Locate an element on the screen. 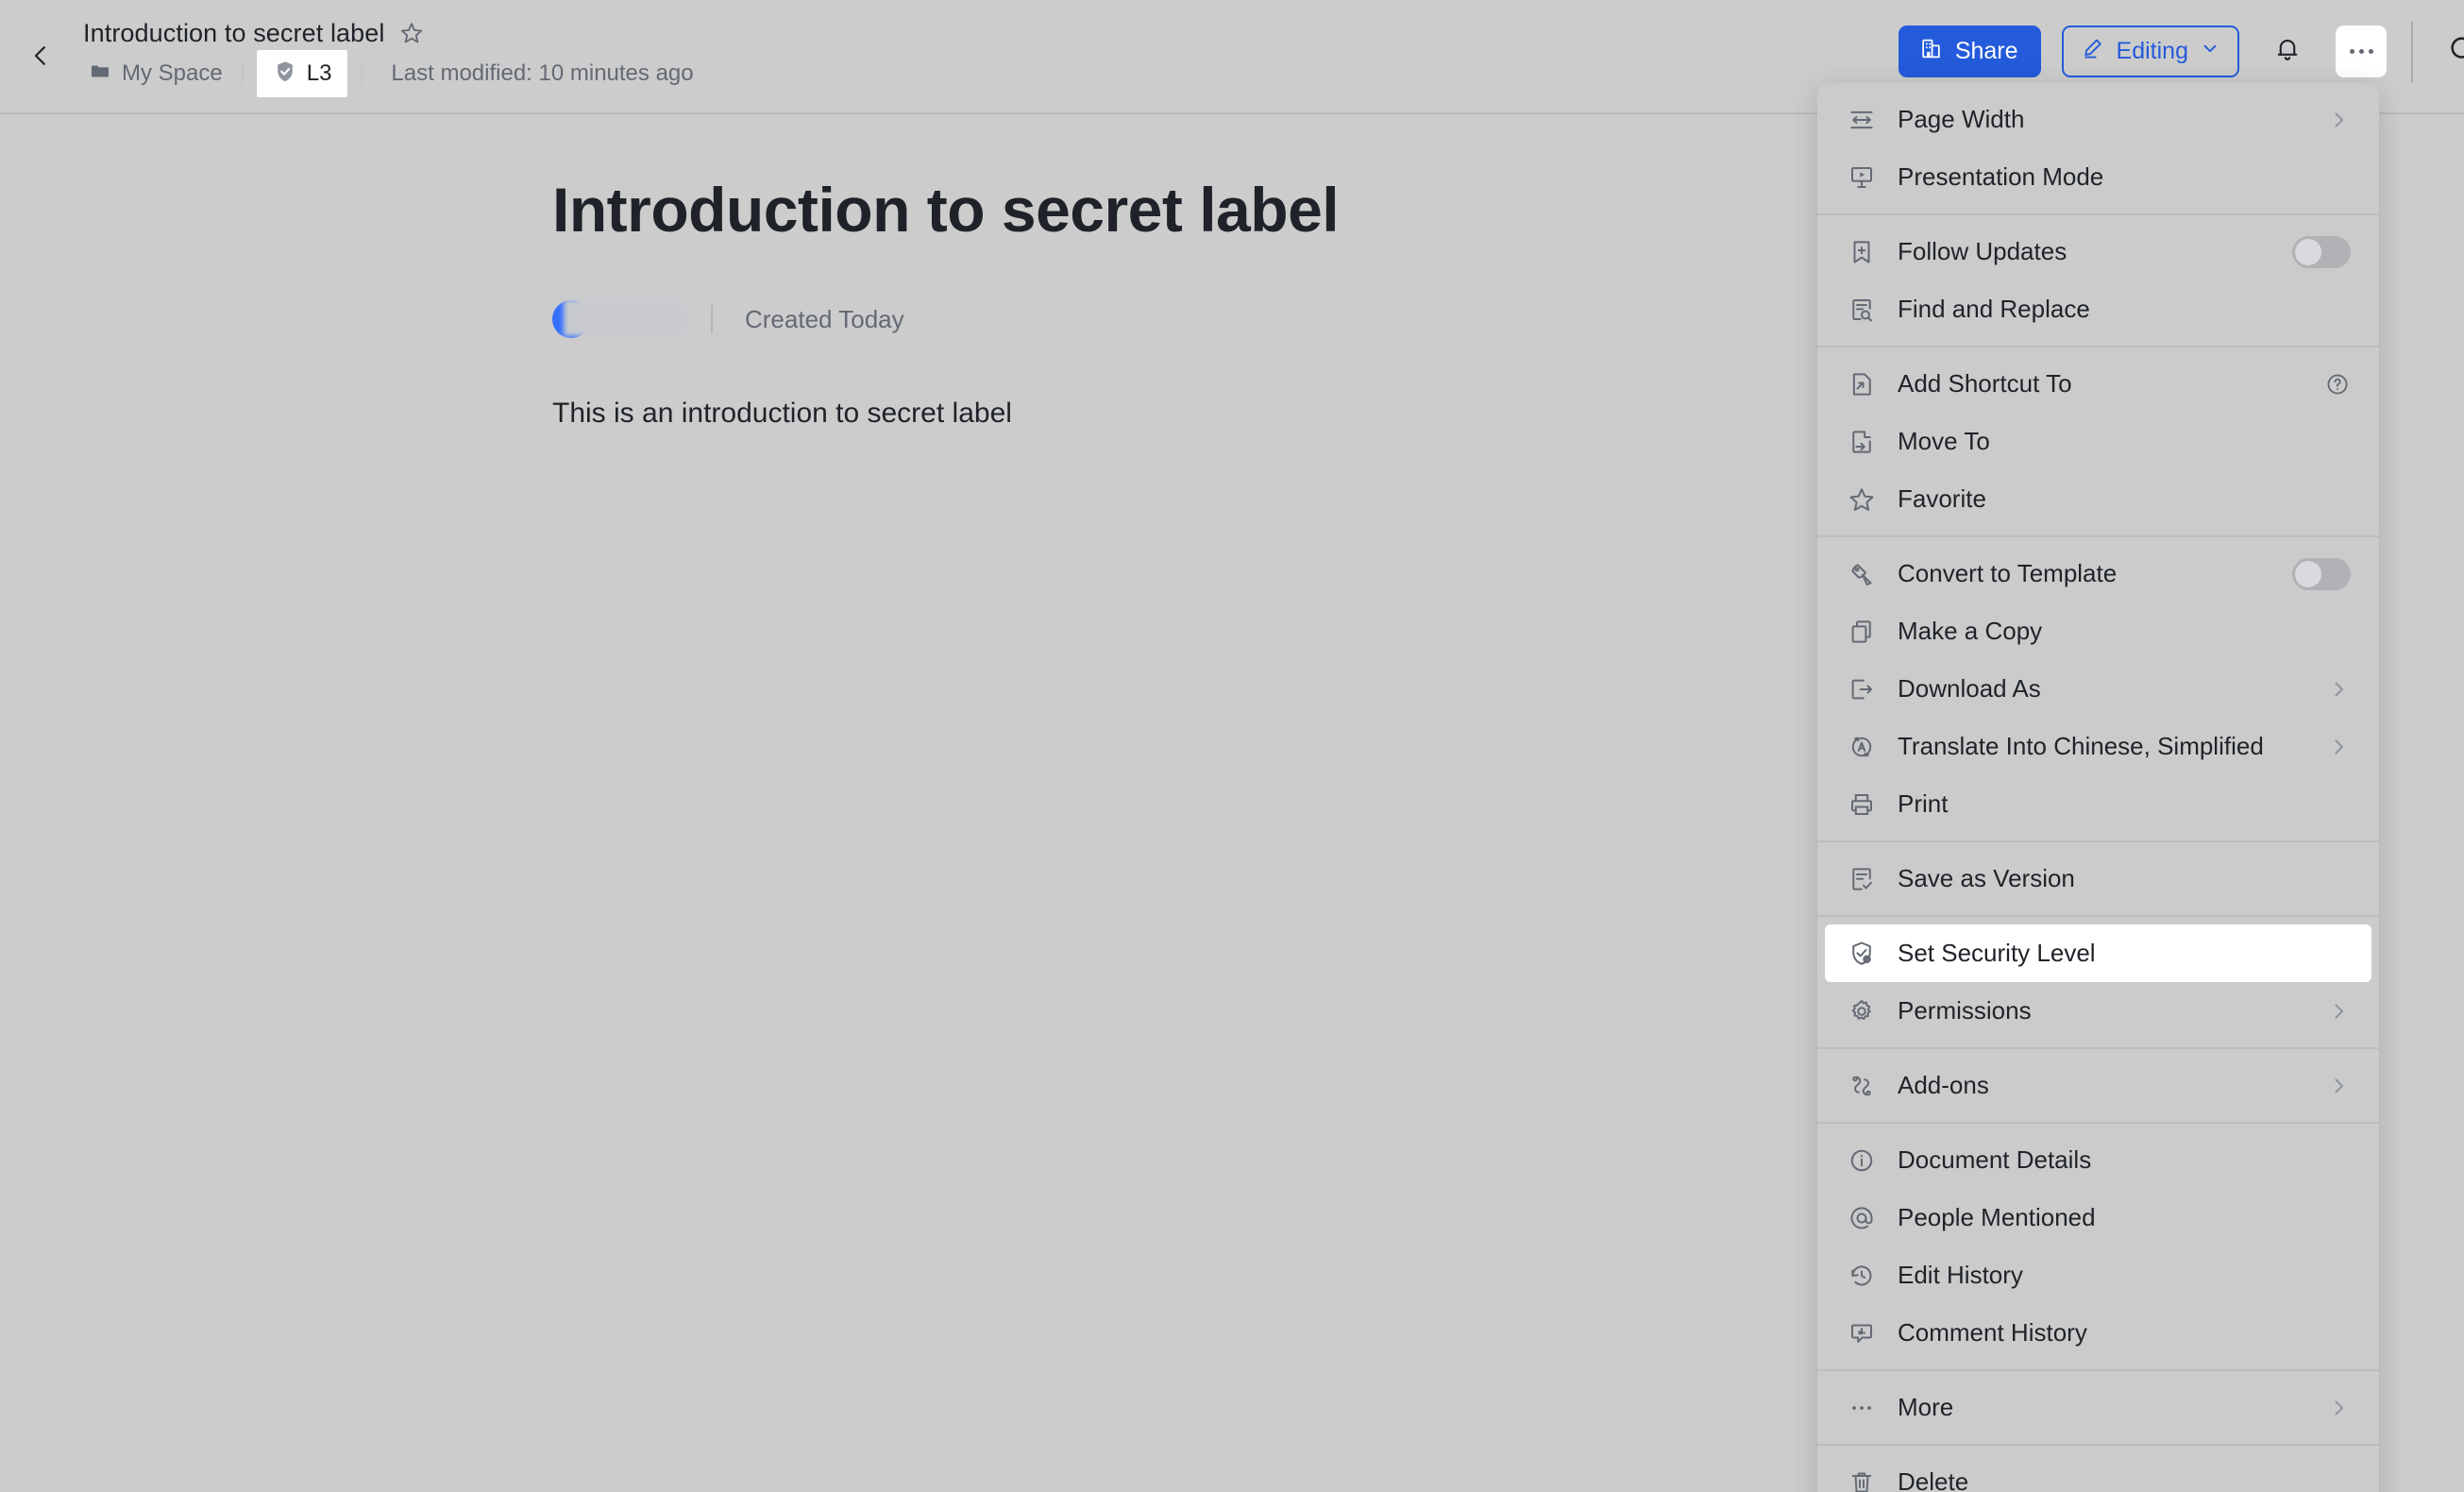 The image size is (2464, 1492). menu-item-download-as: Download As is located at coordinates (2098, 689).